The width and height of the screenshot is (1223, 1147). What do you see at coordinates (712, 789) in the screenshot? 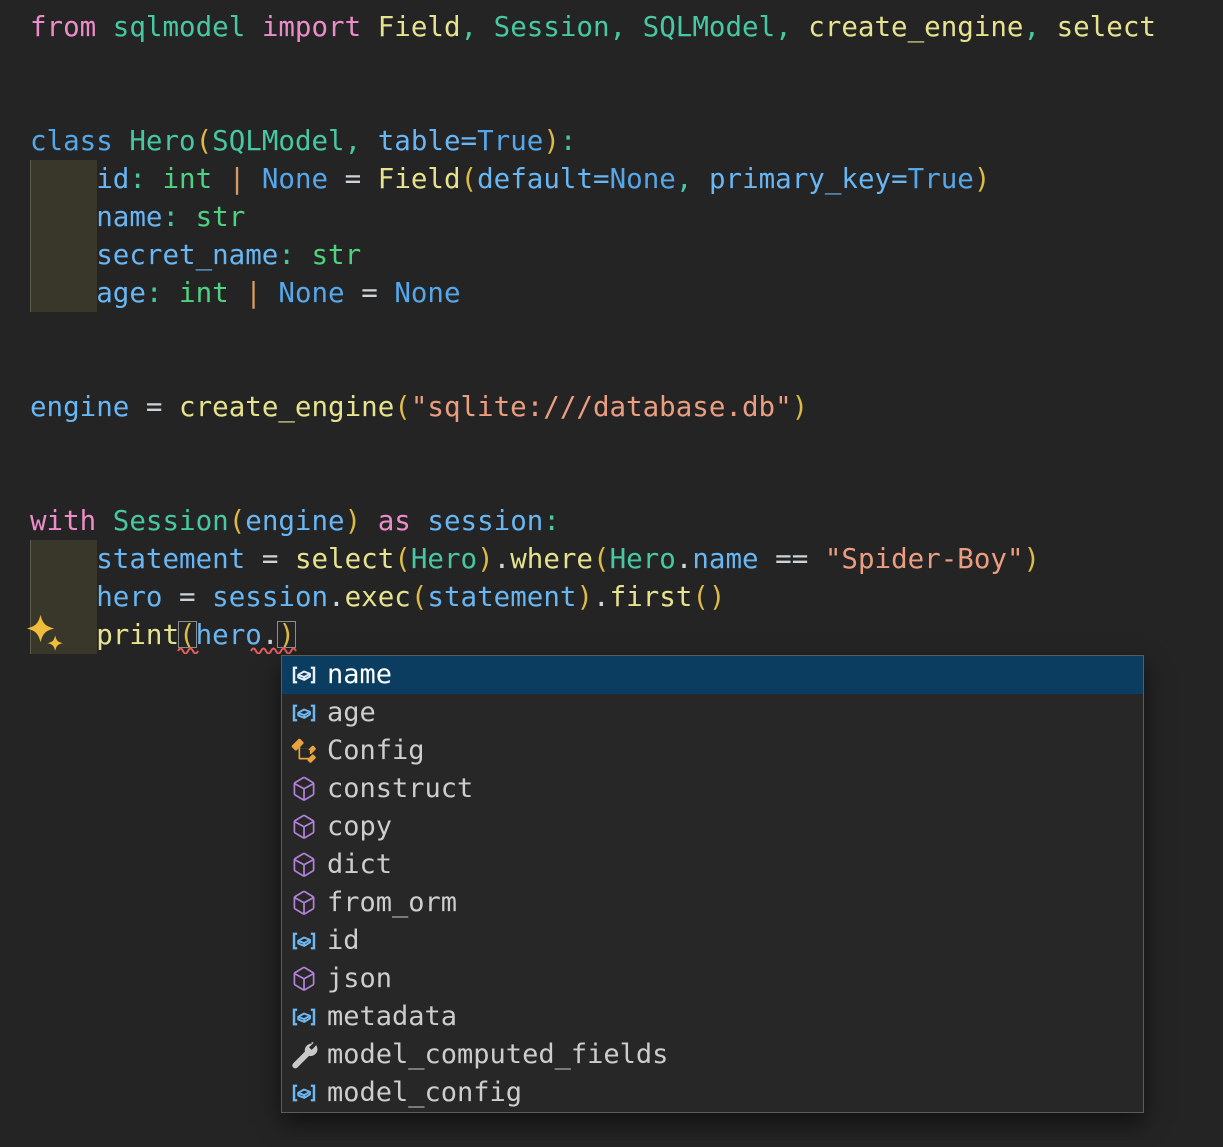
I see `suggestion-item-construct: construct` at bounding box center [712, 789].